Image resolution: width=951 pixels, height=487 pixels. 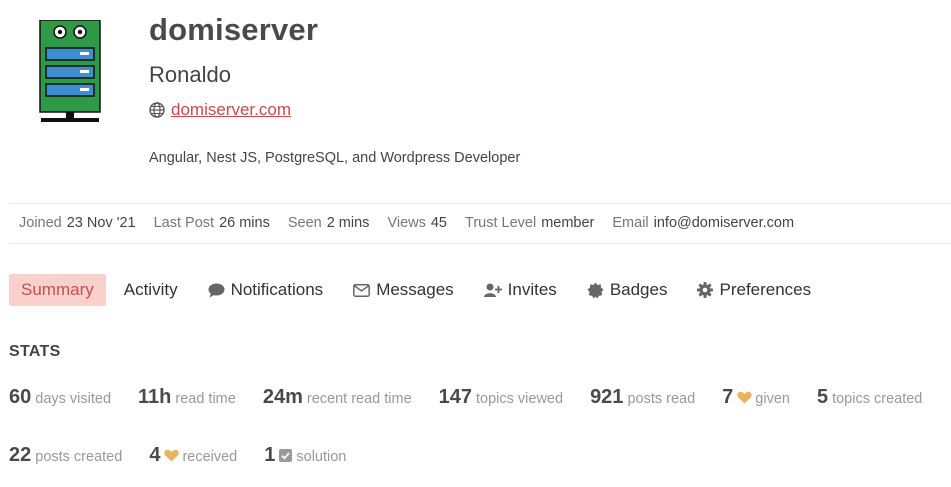 What do you see at coordinates (501, 397) in the screenshot?
I see `stat-topics-viewed: 147 topics viewed` at bounding box center [501, 397].